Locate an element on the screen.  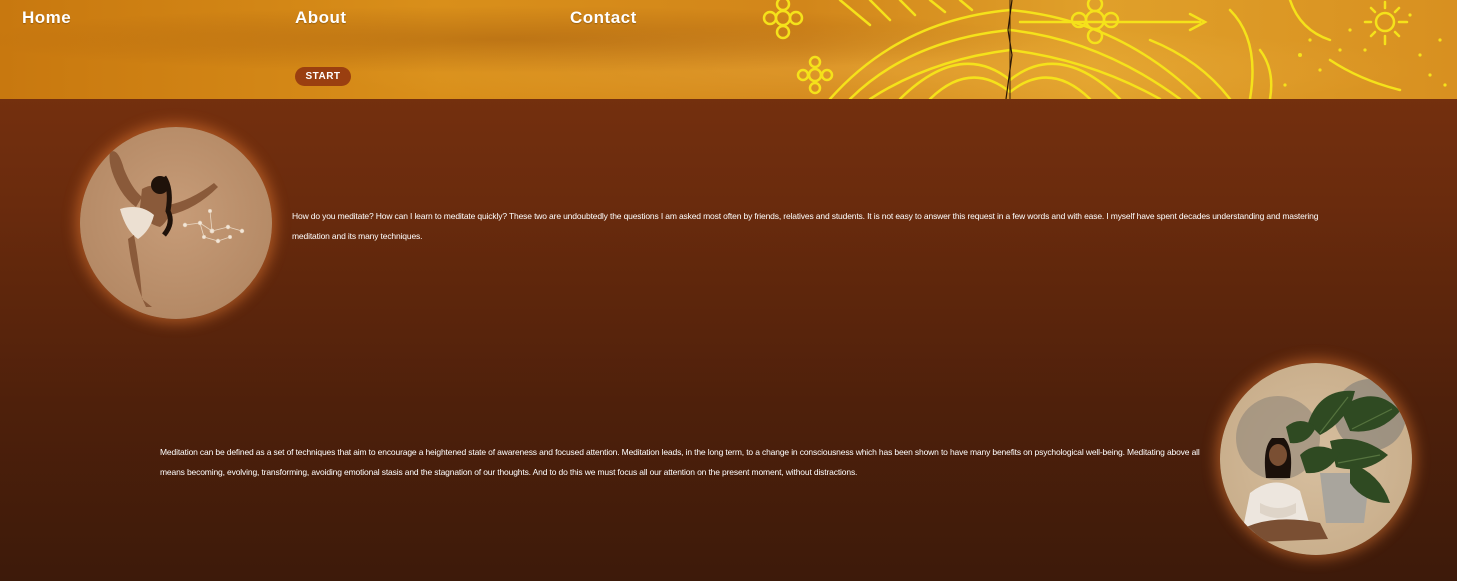
mandala-pattern-decoration is located at coordinates (1104, 49).